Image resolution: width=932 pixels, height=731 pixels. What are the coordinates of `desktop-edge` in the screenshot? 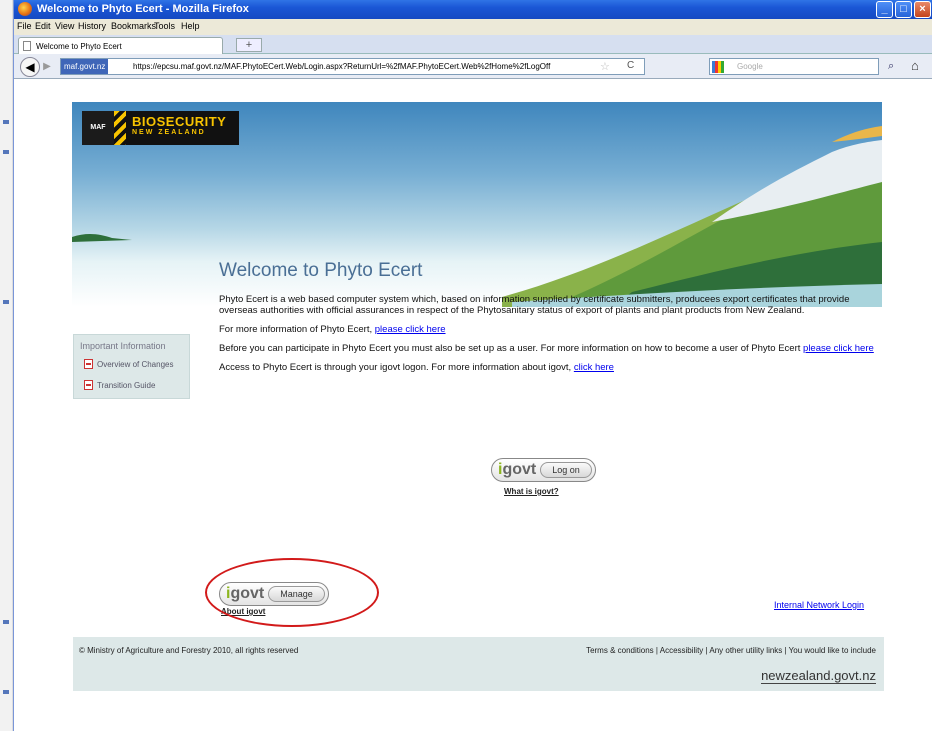 It's located at (6, 365).